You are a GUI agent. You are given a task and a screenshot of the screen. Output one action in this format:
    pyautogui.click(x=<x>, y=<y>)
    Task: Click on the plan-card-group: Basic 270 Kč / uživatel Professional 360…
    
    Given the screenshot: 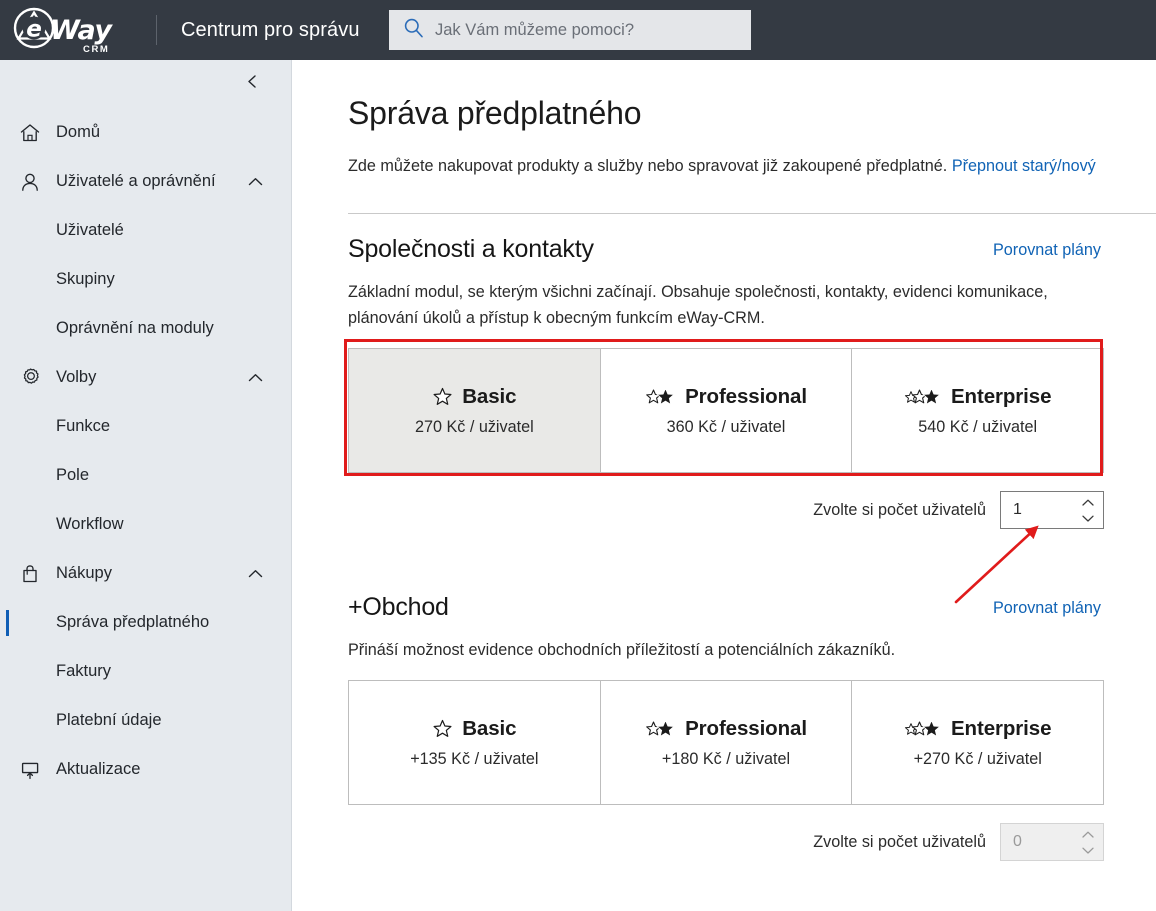 What is the action you would take?
    pyautogui.click(x=726, y=410)
    